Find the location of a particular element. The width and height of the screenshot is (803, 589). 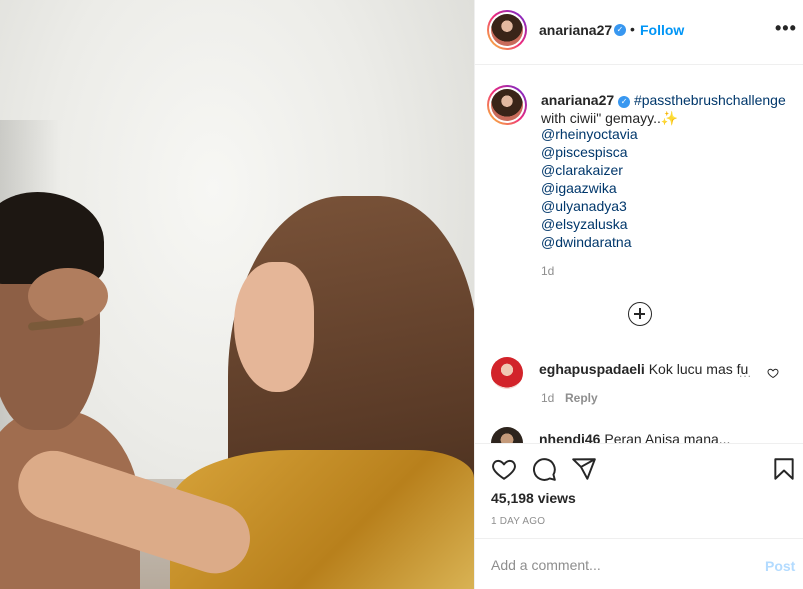

caption-avatar is located at coordinates (507, 105).